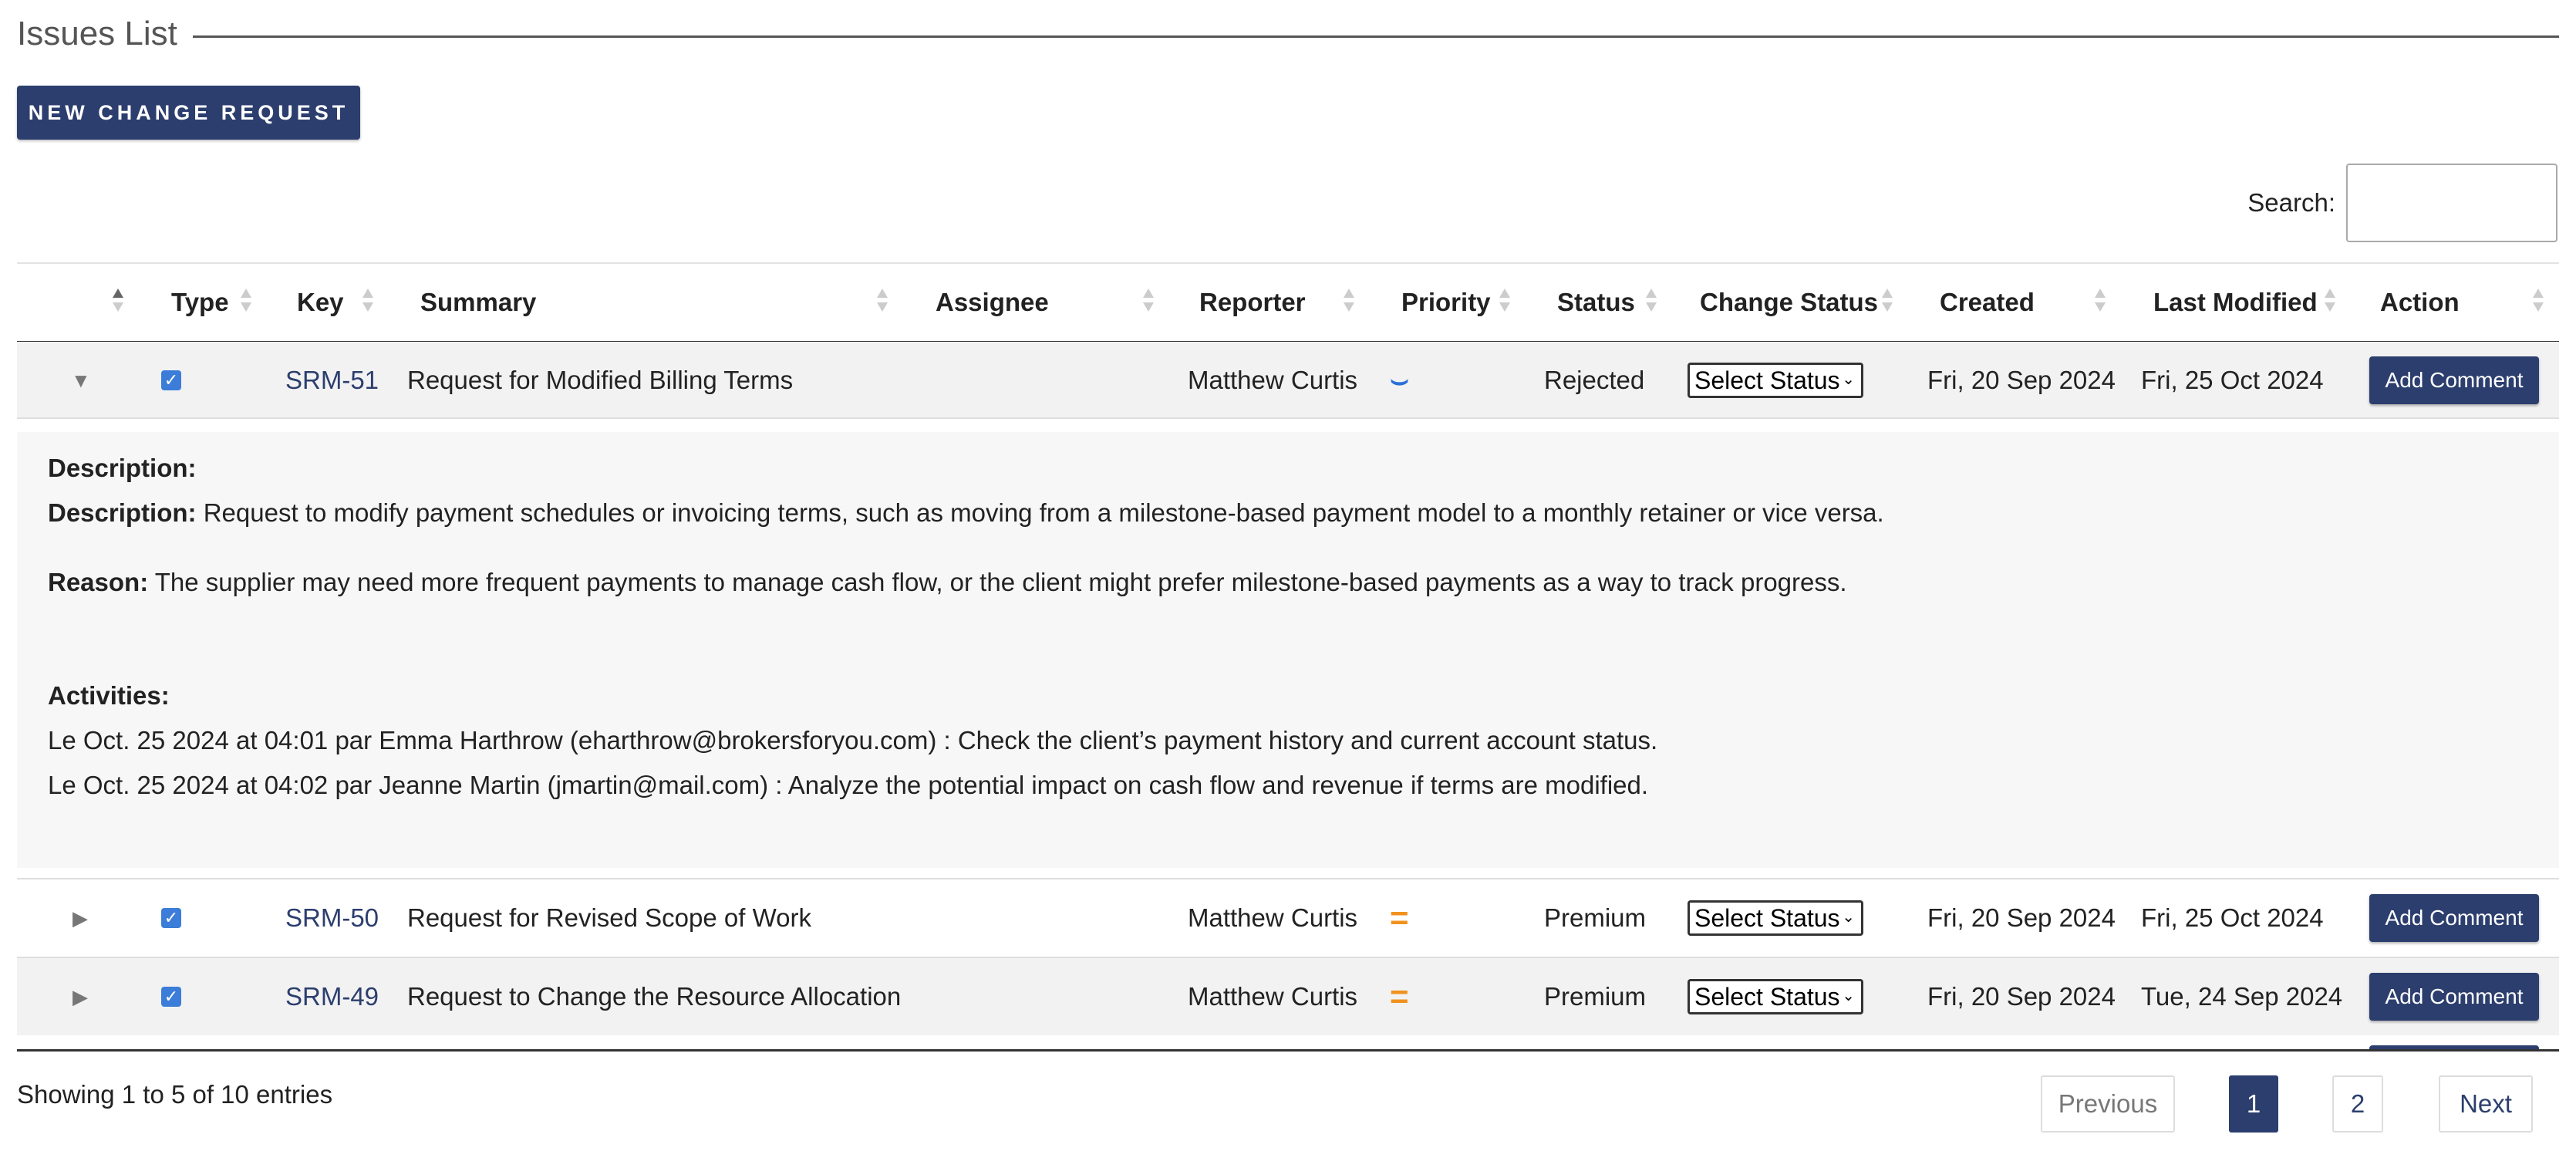 This screenshot has height=1168, width=2576. Describe the element at coordinates (2330, 302) in the screenshot. I see `sort-last-modified-icon` at that location.